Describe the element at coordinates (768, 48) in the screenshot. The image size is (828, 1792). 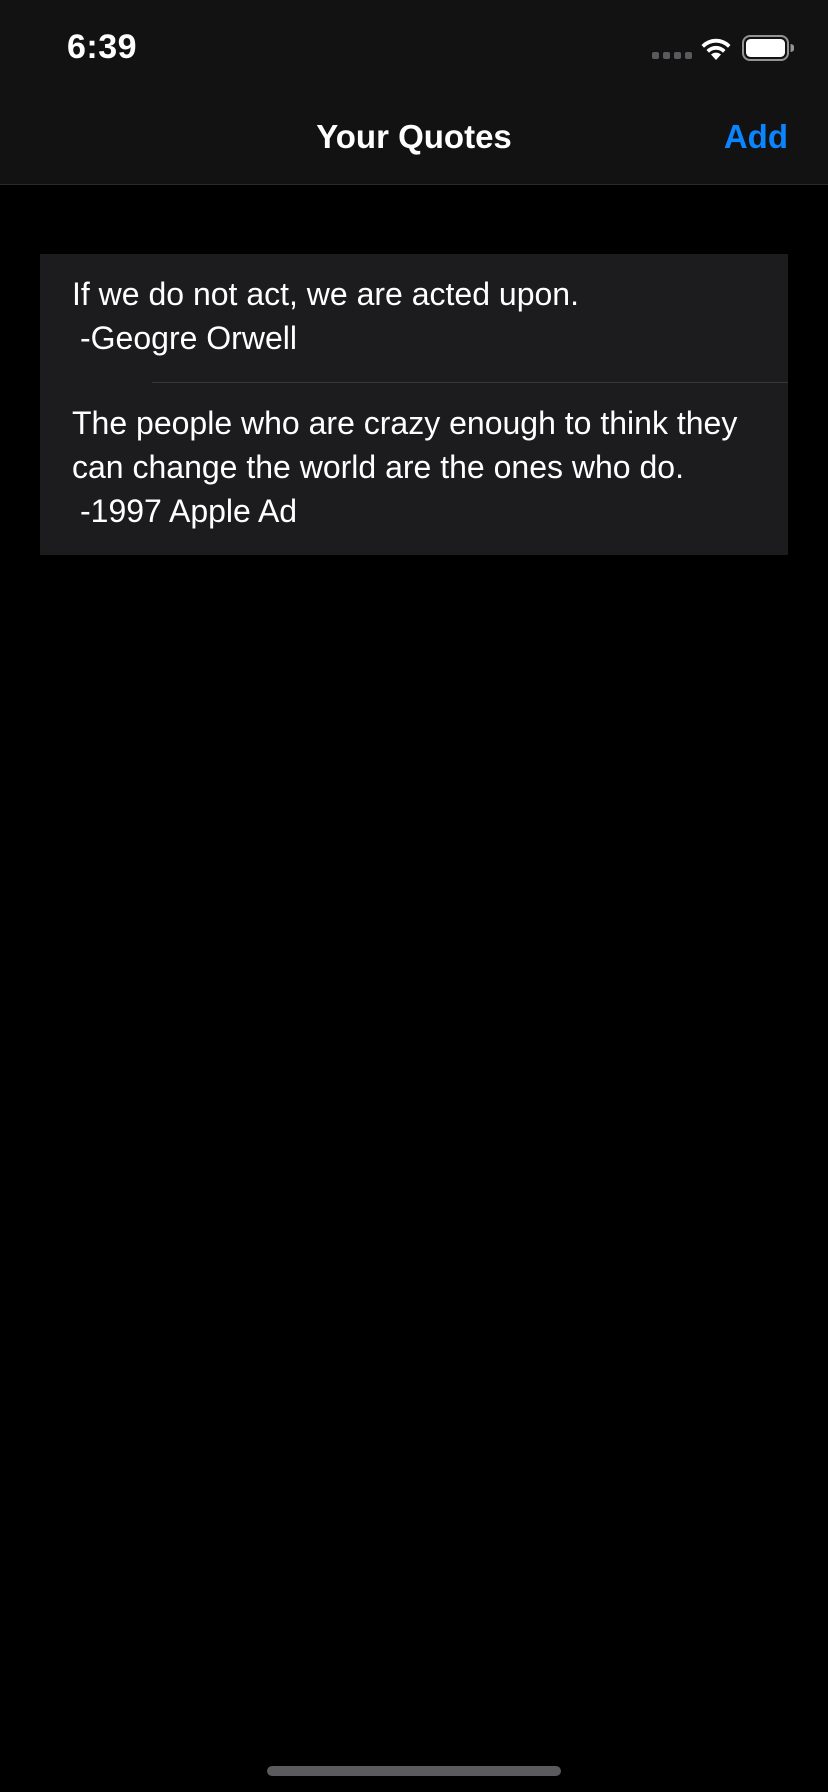
I see `battery-icon` at that location.